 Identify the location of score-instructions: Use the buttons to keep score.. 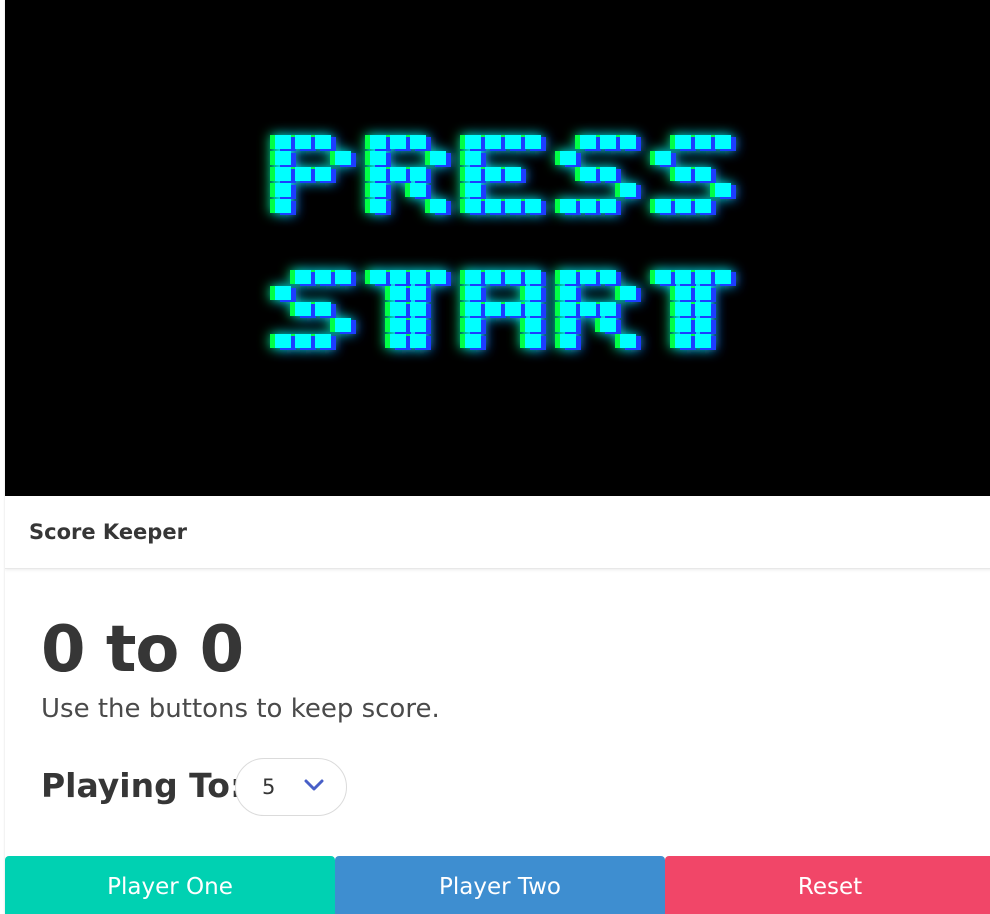
(240, 709).